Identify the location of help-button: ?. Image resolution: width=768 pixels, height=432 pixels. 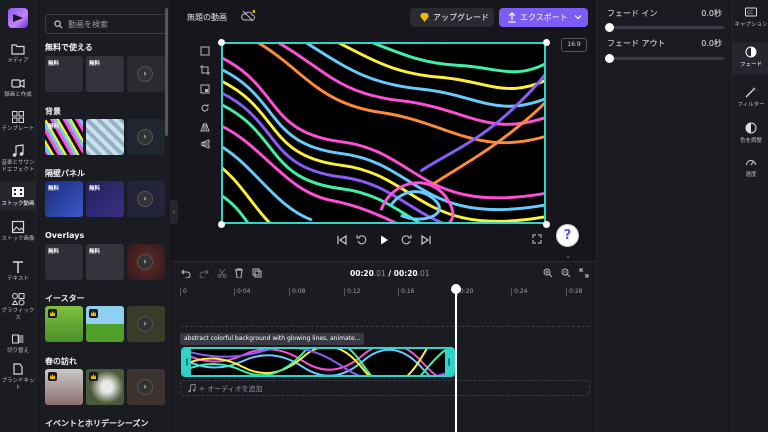
(567, 235).